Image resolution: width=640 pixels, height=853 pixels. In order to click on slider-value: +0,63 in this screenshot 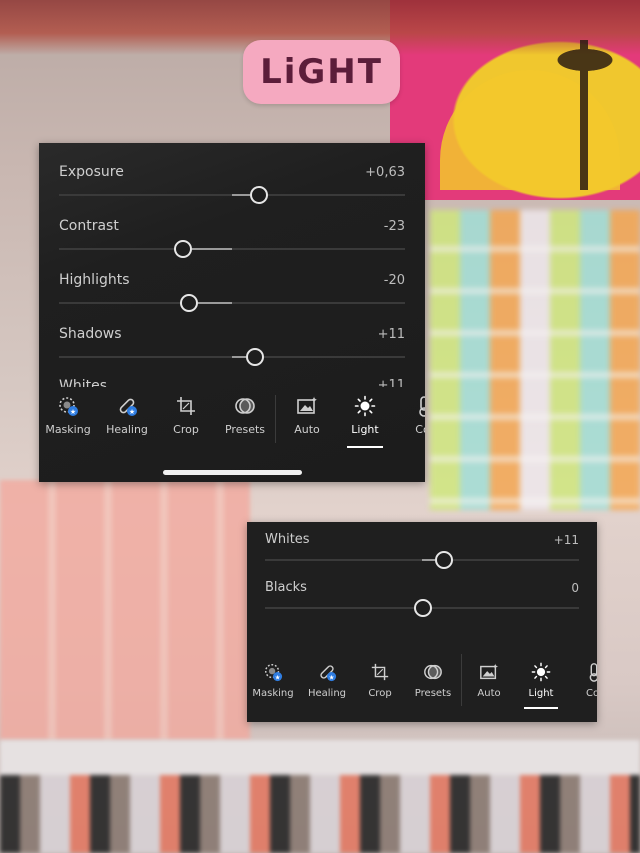, I will do `click(385, 172)`.